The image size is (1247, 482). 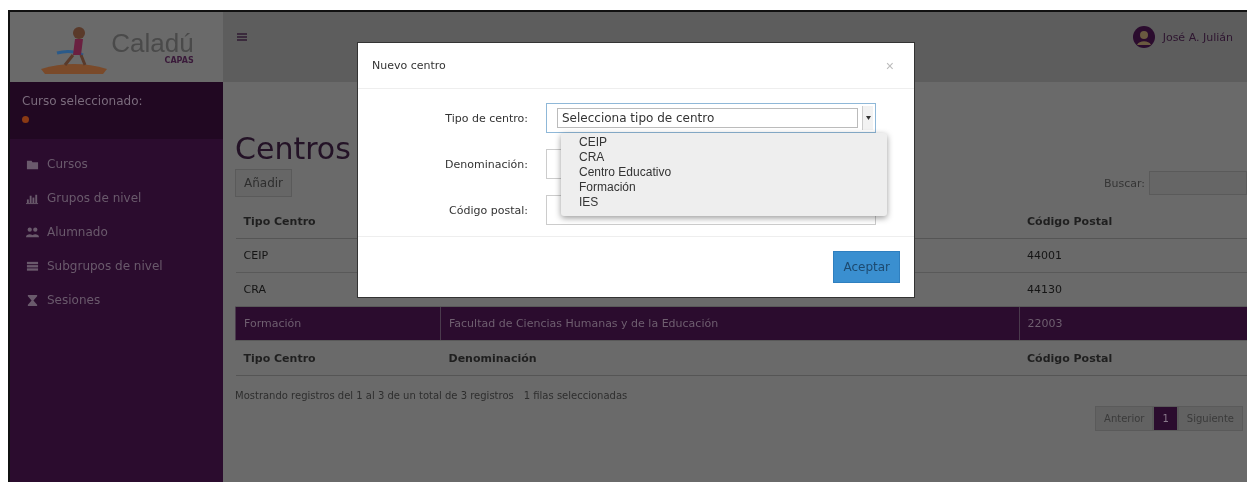 What do you see at coordinates (179, 60) in the screenshot?
I see `logo-subtitle: CAPAS` at bounding box center [179, 60].